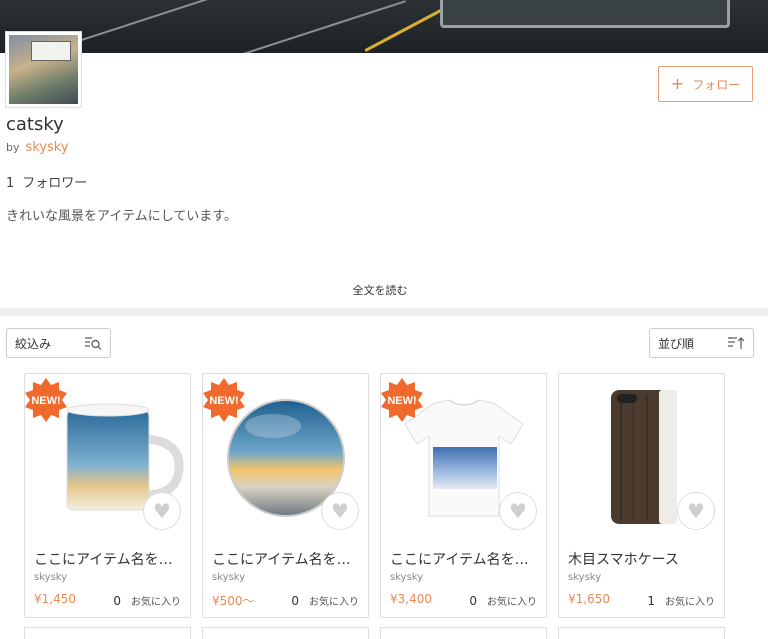 Image resolution: width=768 pixels, height=639 pixels. I want to click on filter-label: 絞込み, so click(33, 343).